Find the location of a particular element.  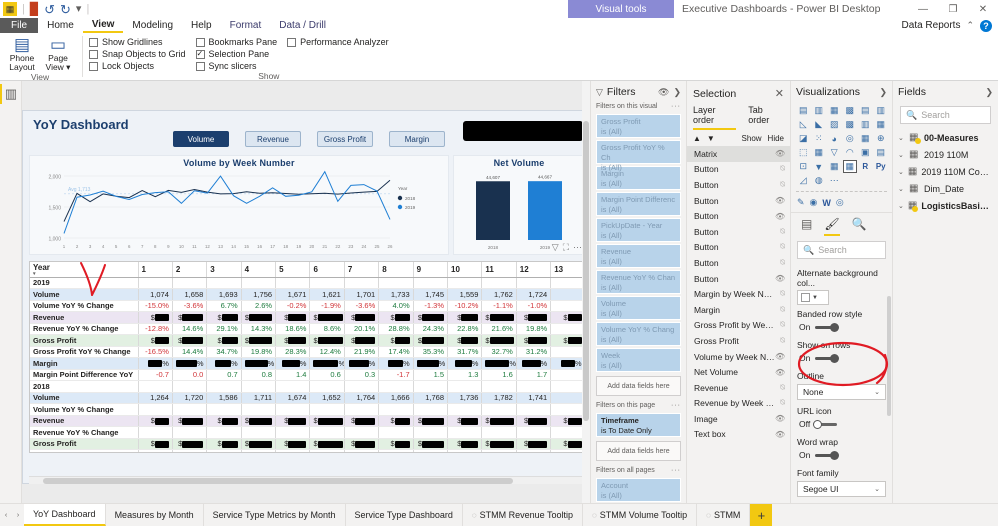

filter-card: Volume is (All) is located at coordinates (638, 308).